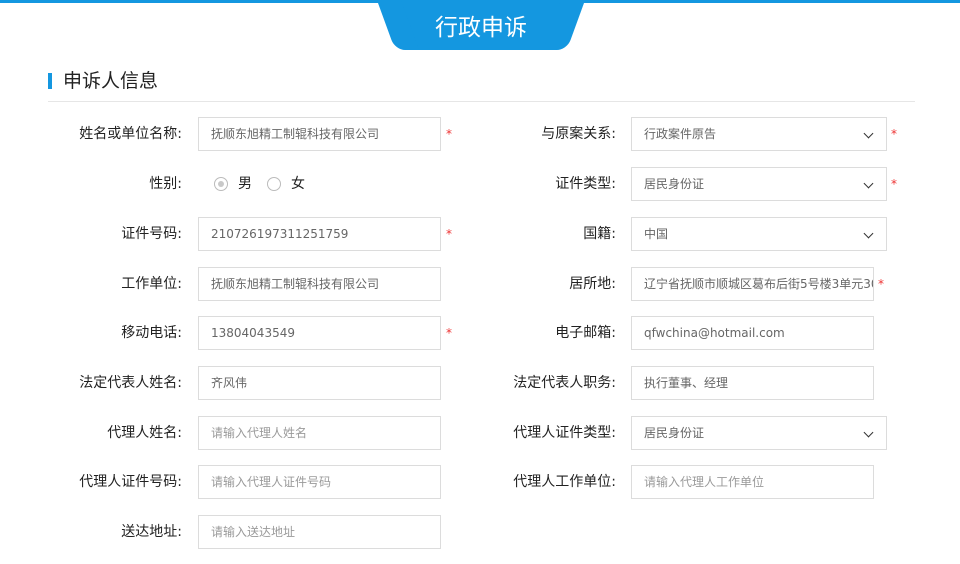 The width and height of the screenshot is (960, 564). I want to click on email-field: qfwchina@hotmail.com, so click(752, 333).